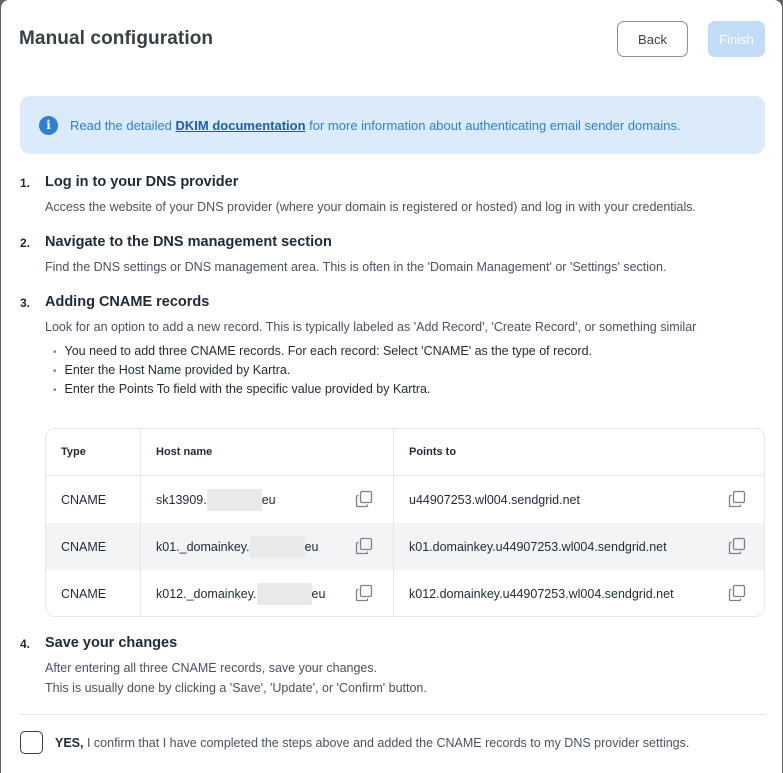 The height and width of the screenshot is (773, 783). I want to click on step-title: Log in to your DNS provider, so click(142, 182).